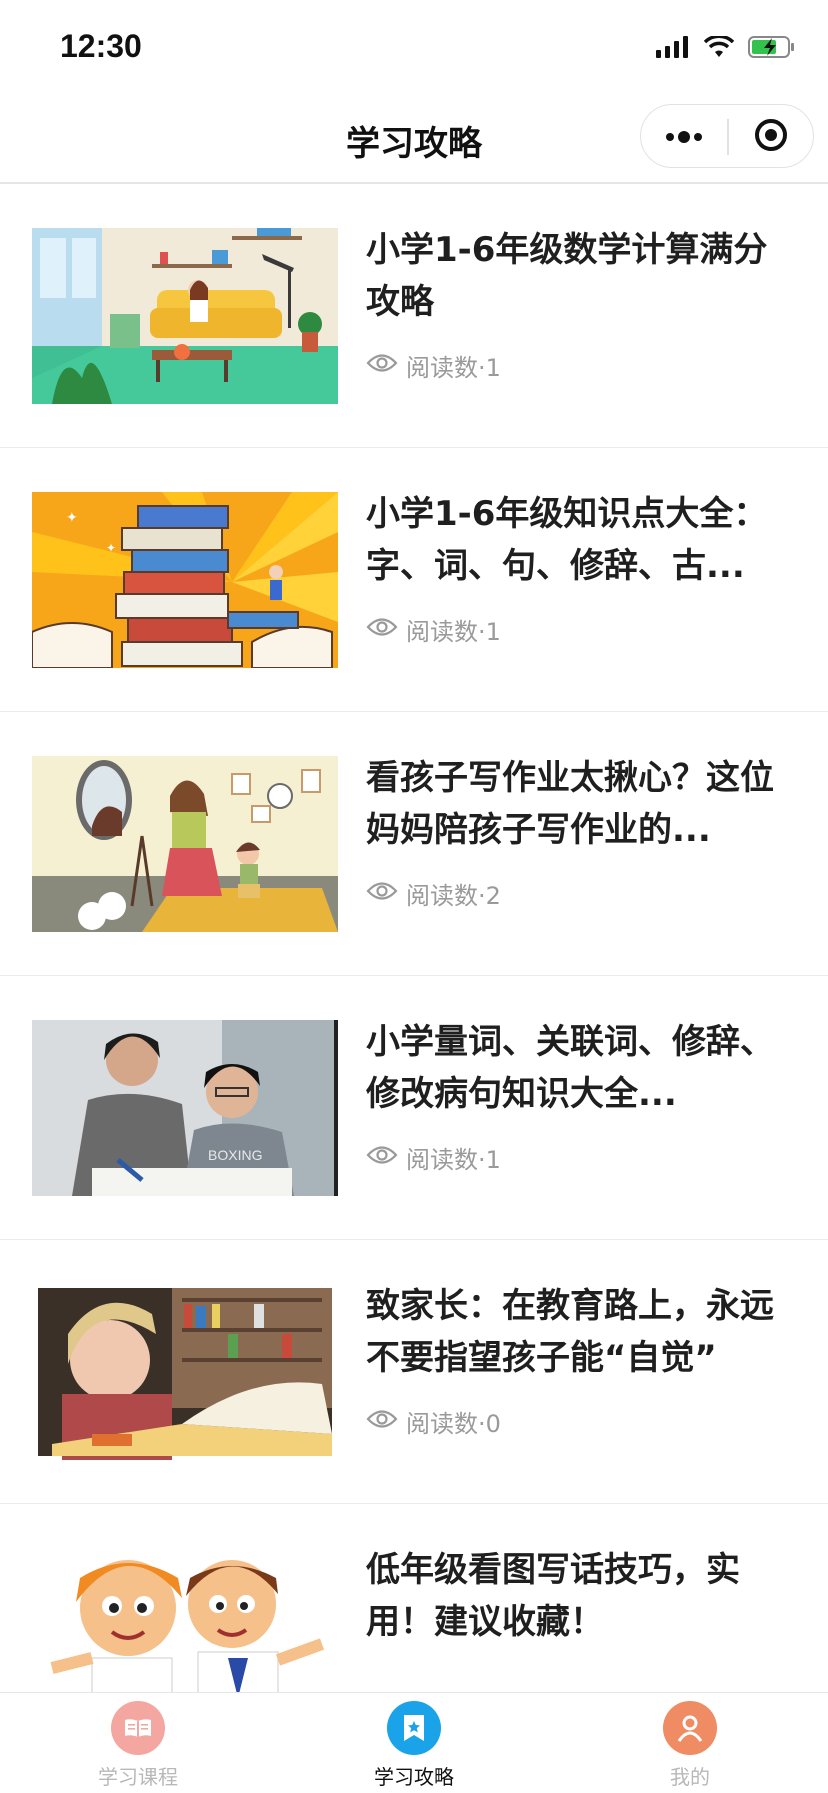  Describe the element at coordinates (138, 1777) in the screenshot. I see `tab-label: 学习课程` at that location.